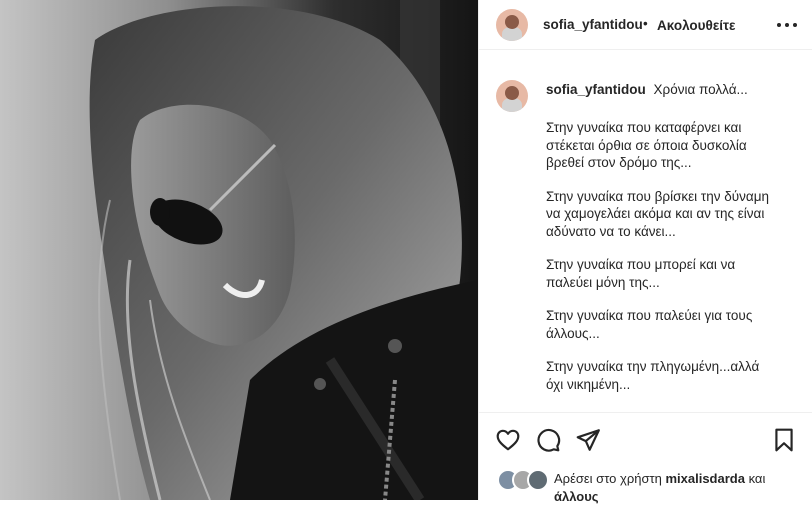  What do you see at coordinates (512, 96) in the screenshot?
I see `caption-avatar` at bounding box center [512, 96].